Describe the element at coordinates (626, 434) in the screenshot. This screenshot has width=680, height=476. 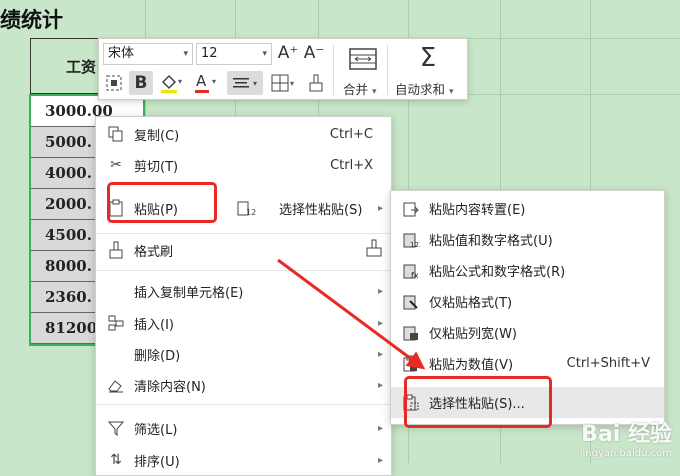
I see `watermark-logo: Bai 经验` at that location.